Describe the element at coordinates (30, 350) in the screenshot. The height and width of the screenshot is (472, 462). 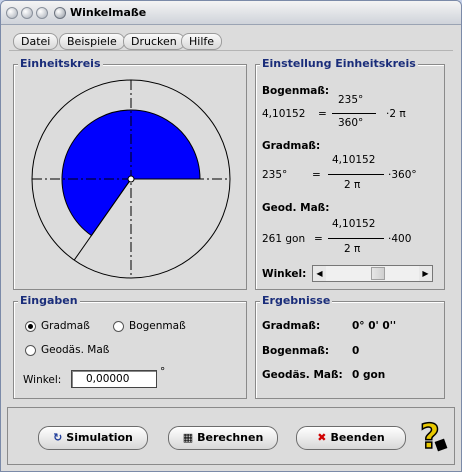
I see `radio-geodaes` at that location.